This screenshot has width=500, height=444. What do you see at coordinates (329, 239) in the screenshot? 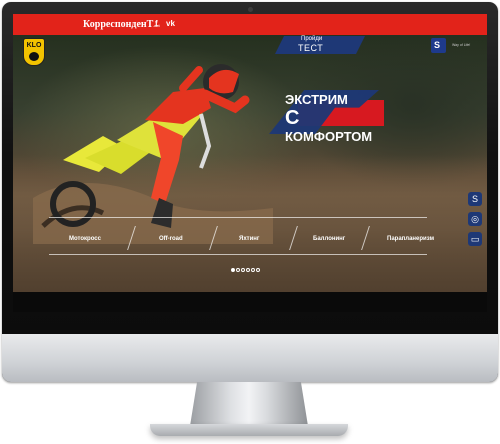
I see `category-ballooning: Баллонинг` at bounding box center [329, 239].